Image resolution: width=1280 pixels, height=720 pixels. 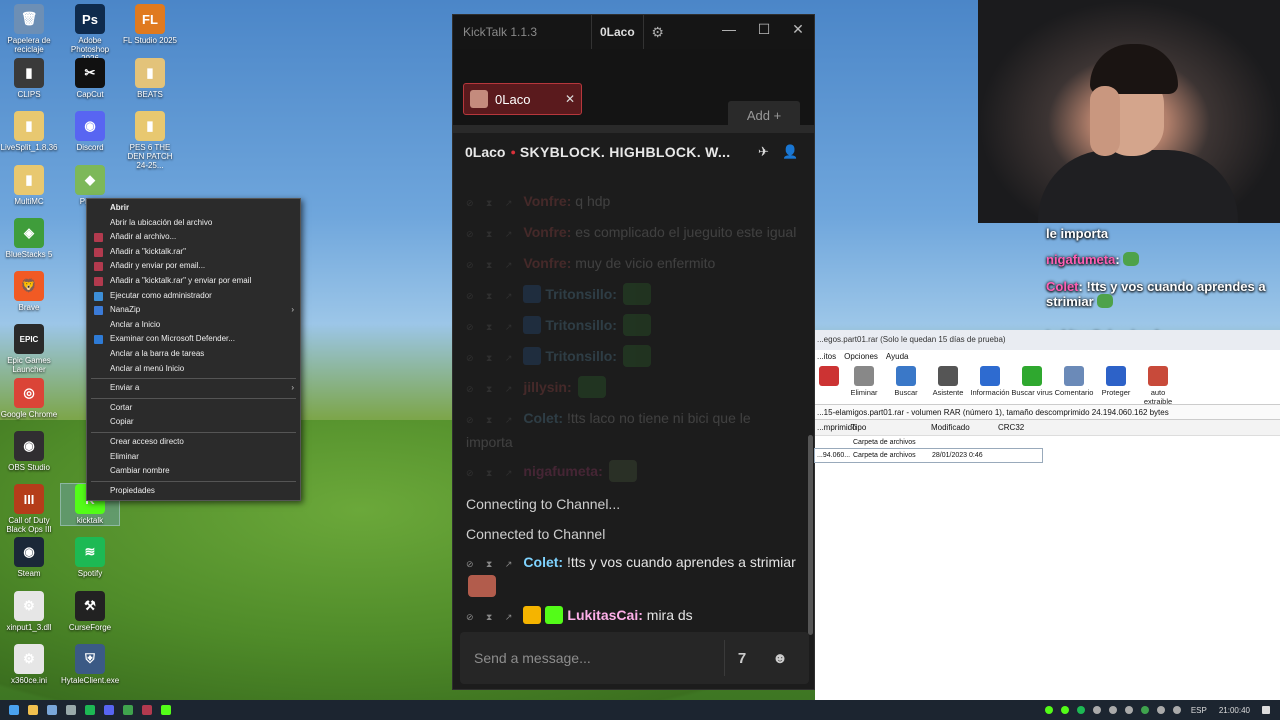 I want to click on menu-item: Opciones, so click(x=861, y=356).